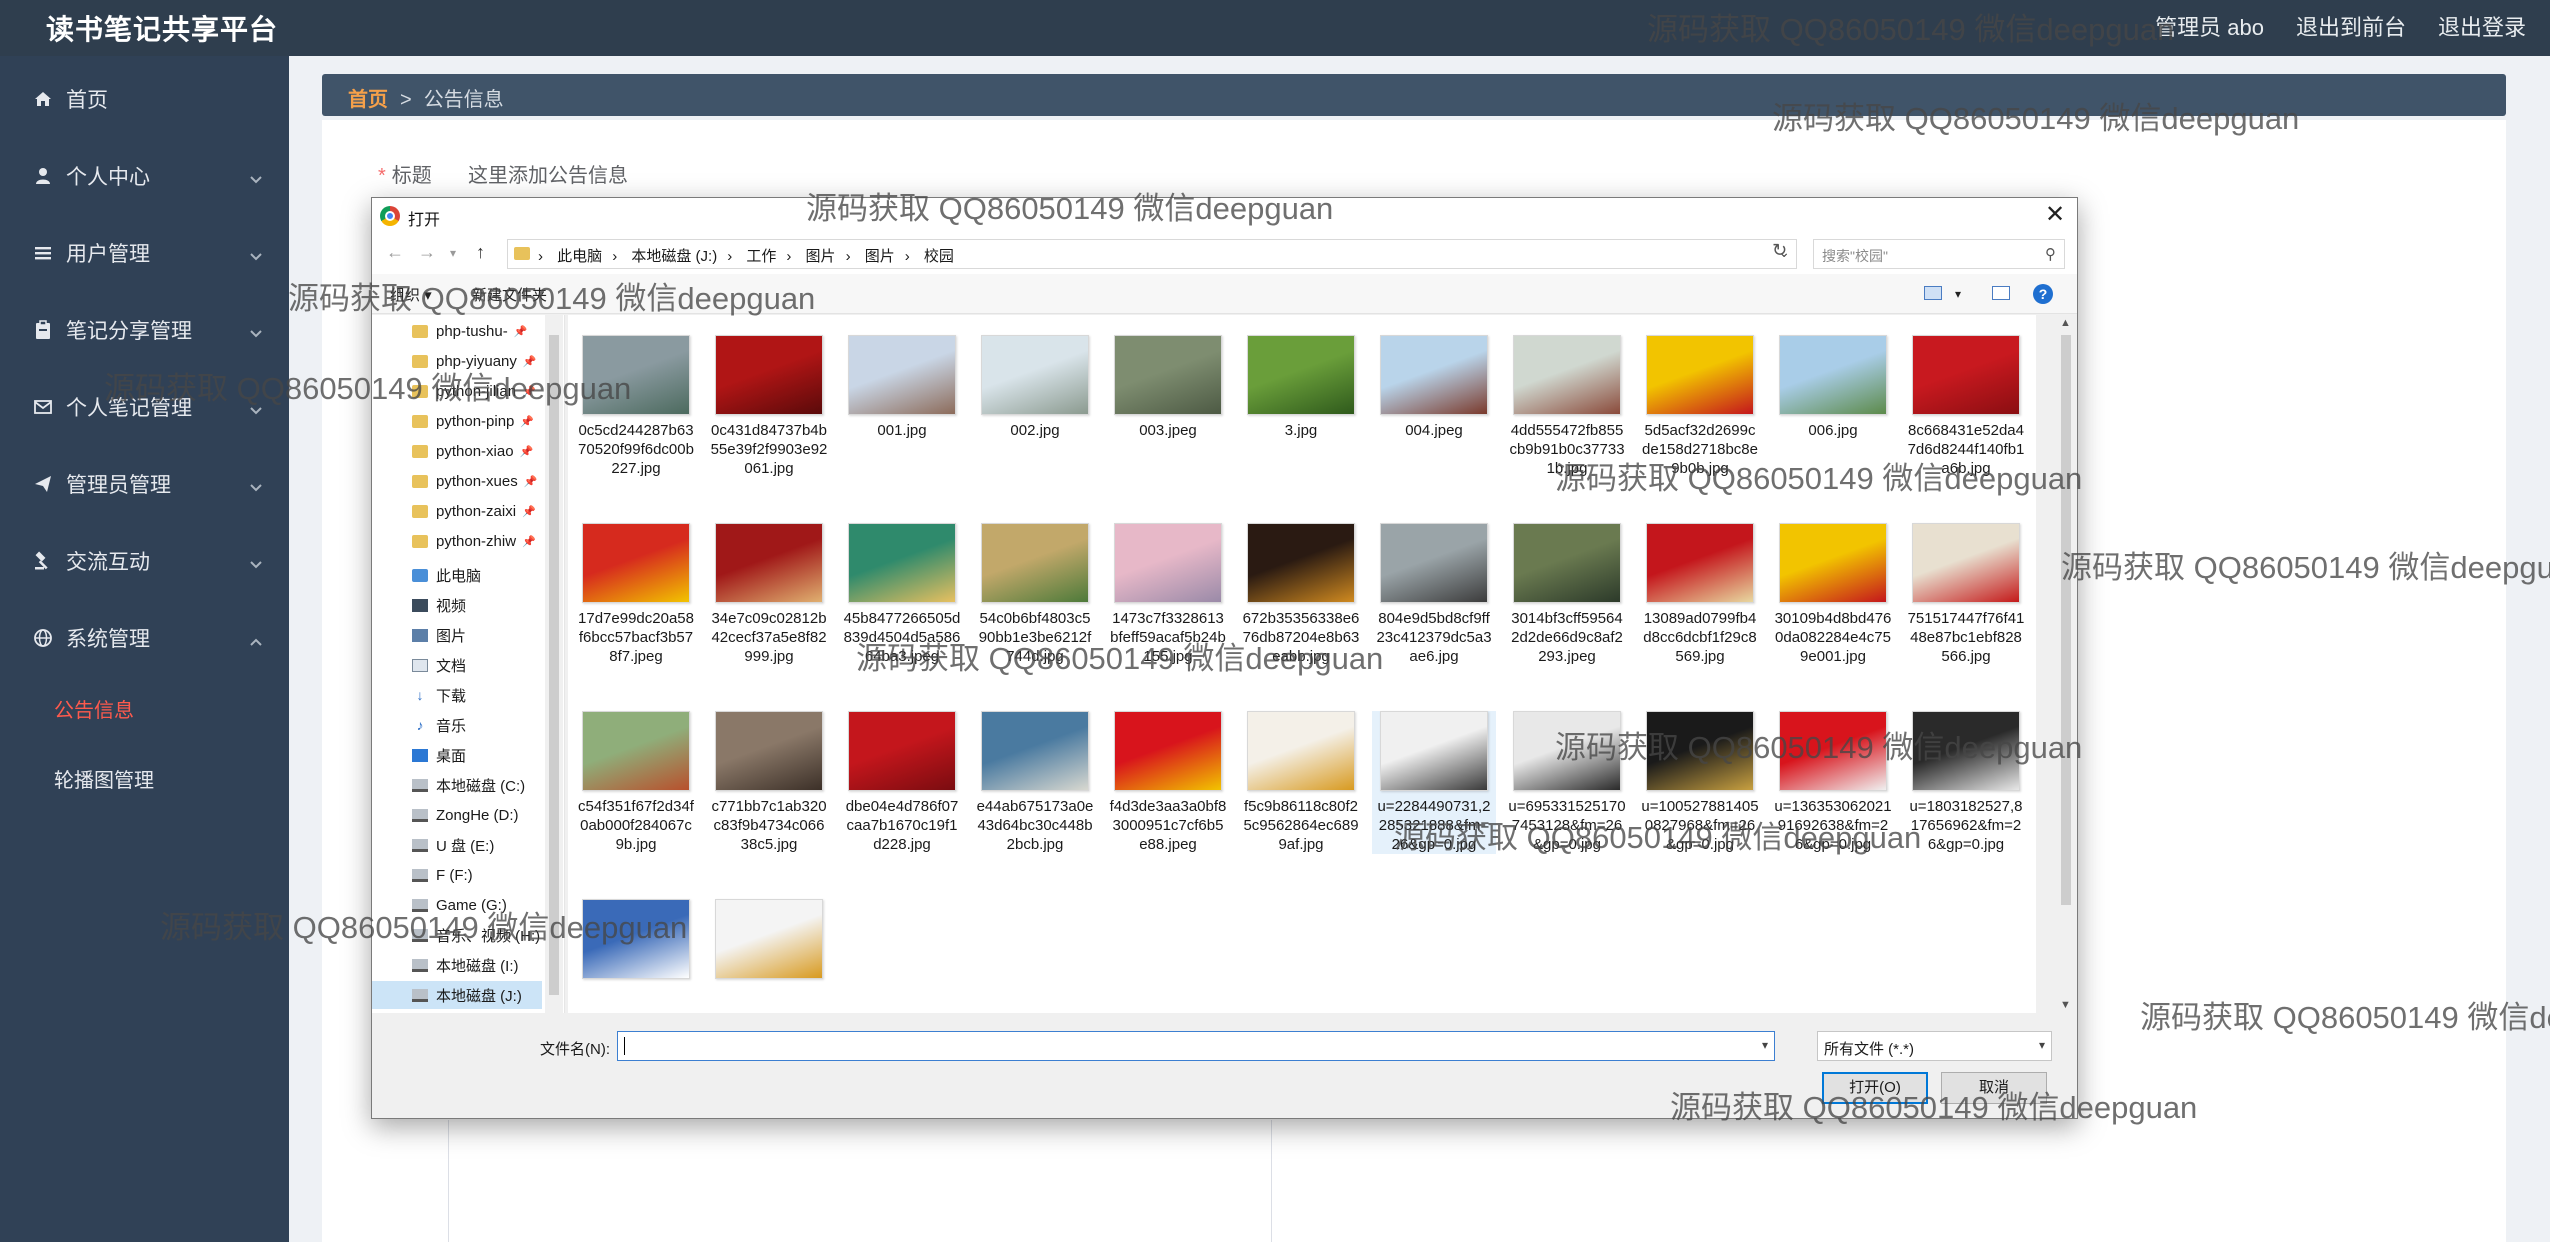  I want to click on tree-item: F (F:), so click(442, 875).